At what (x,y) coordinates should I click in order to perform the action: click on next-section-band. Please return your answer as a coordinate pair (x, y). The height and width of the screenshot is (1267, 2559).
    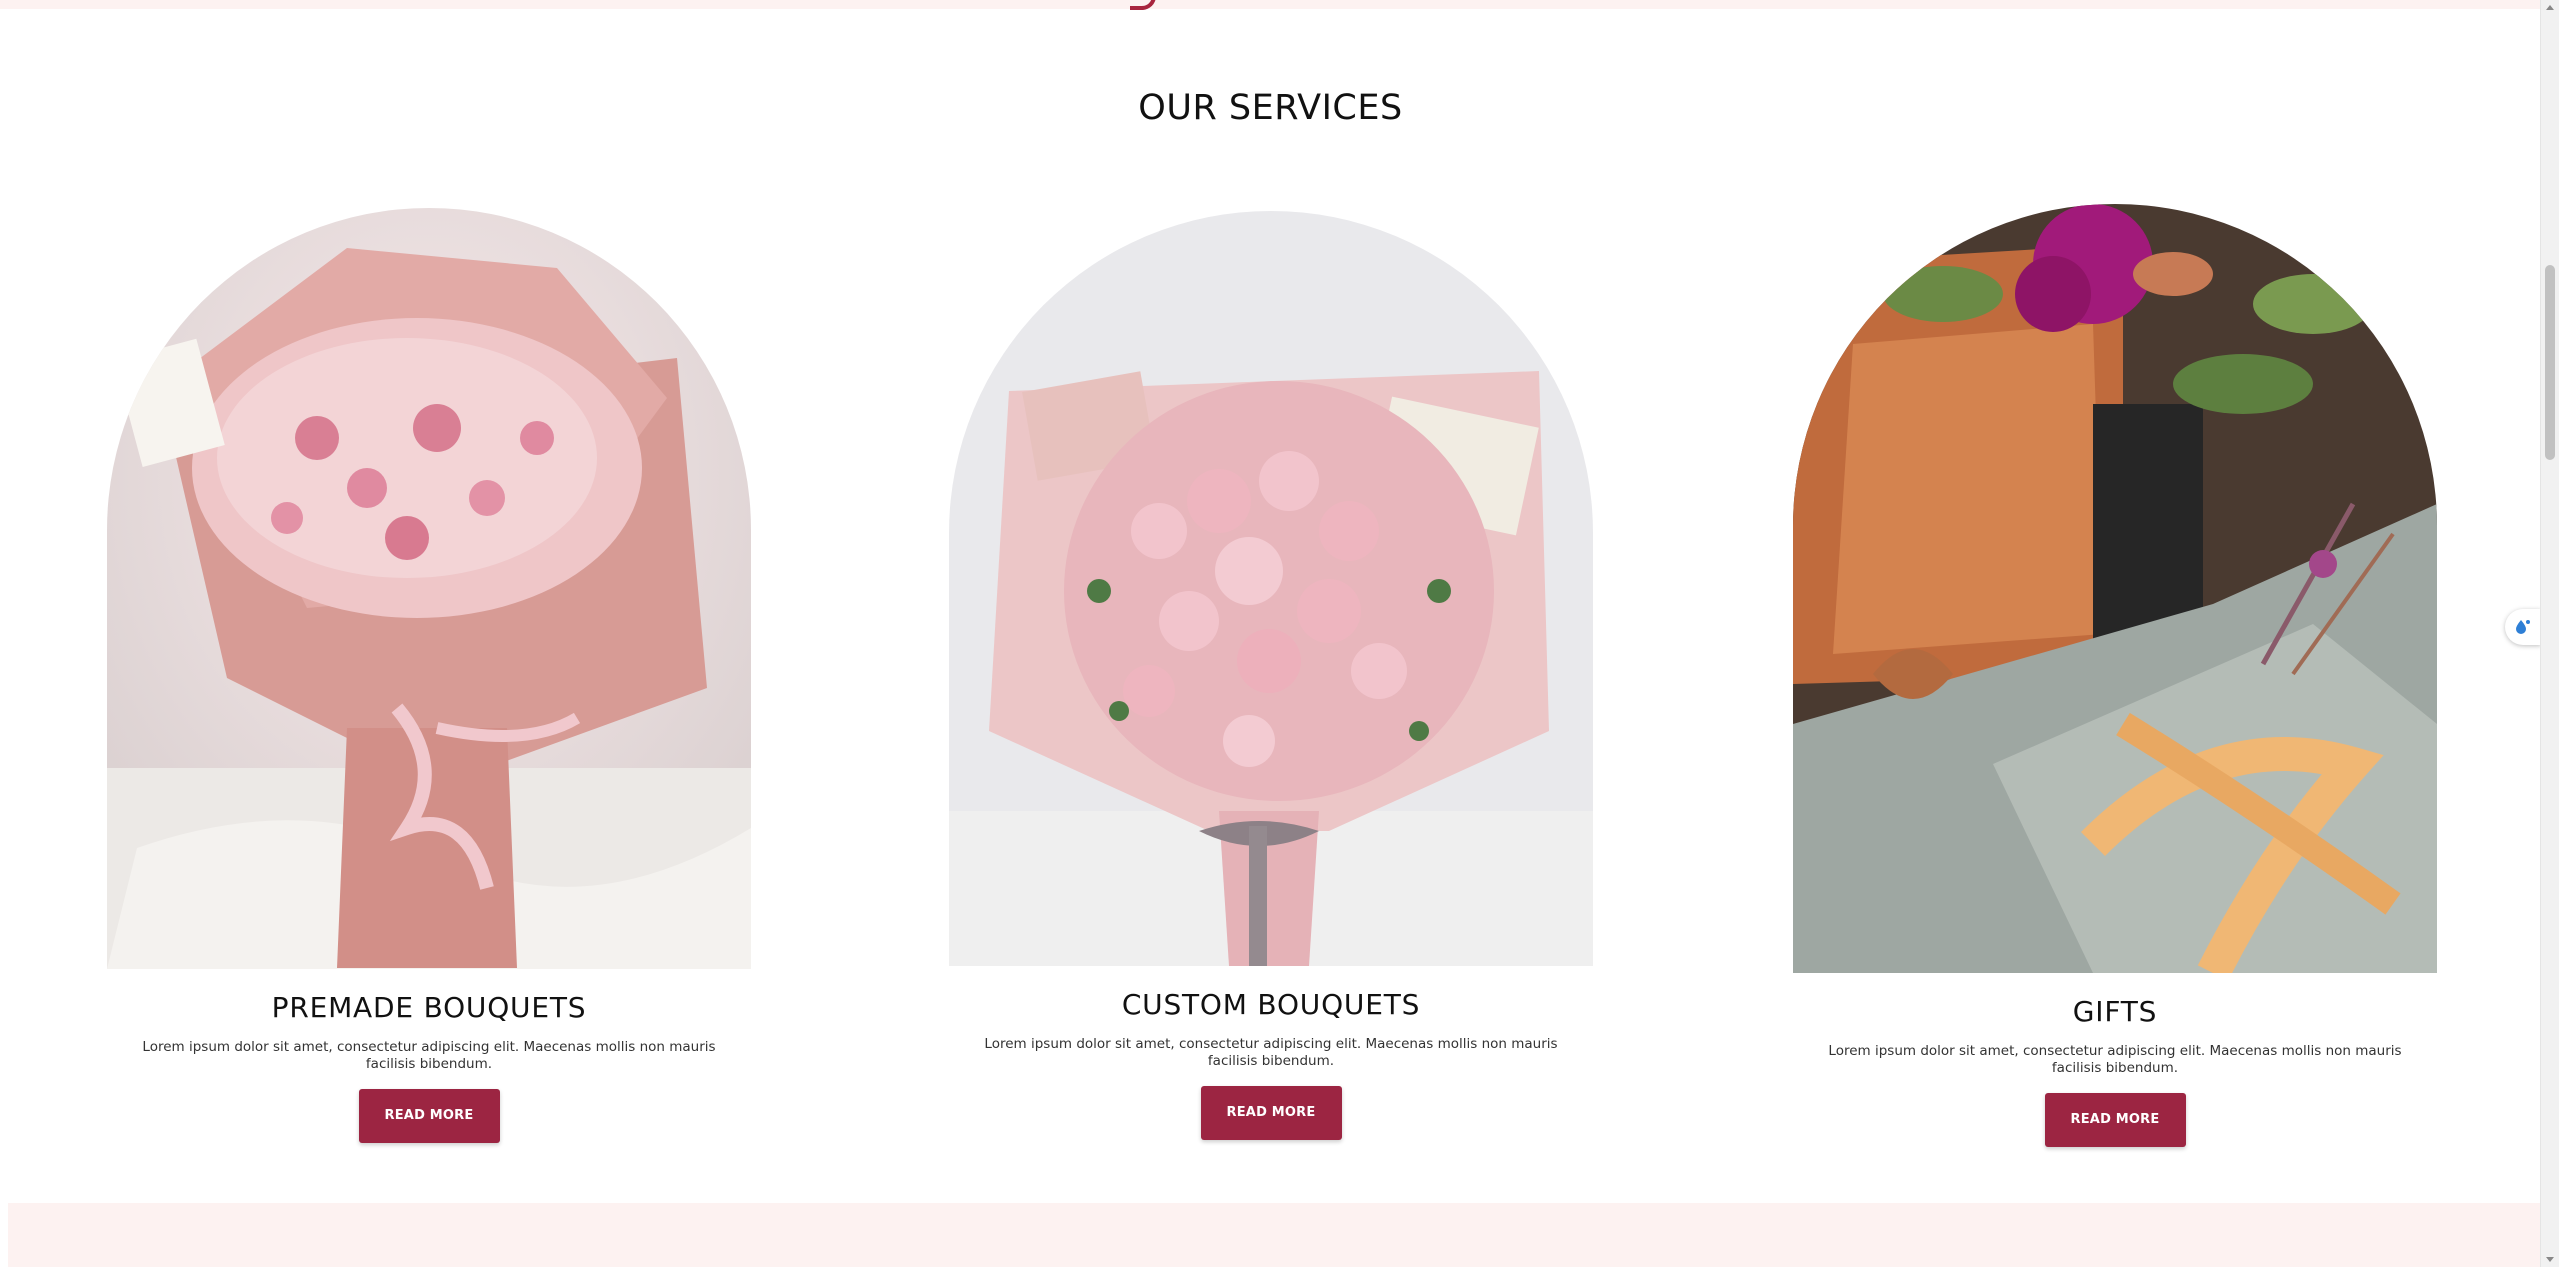
    Looking at the image, I should click on (1274, 1235).